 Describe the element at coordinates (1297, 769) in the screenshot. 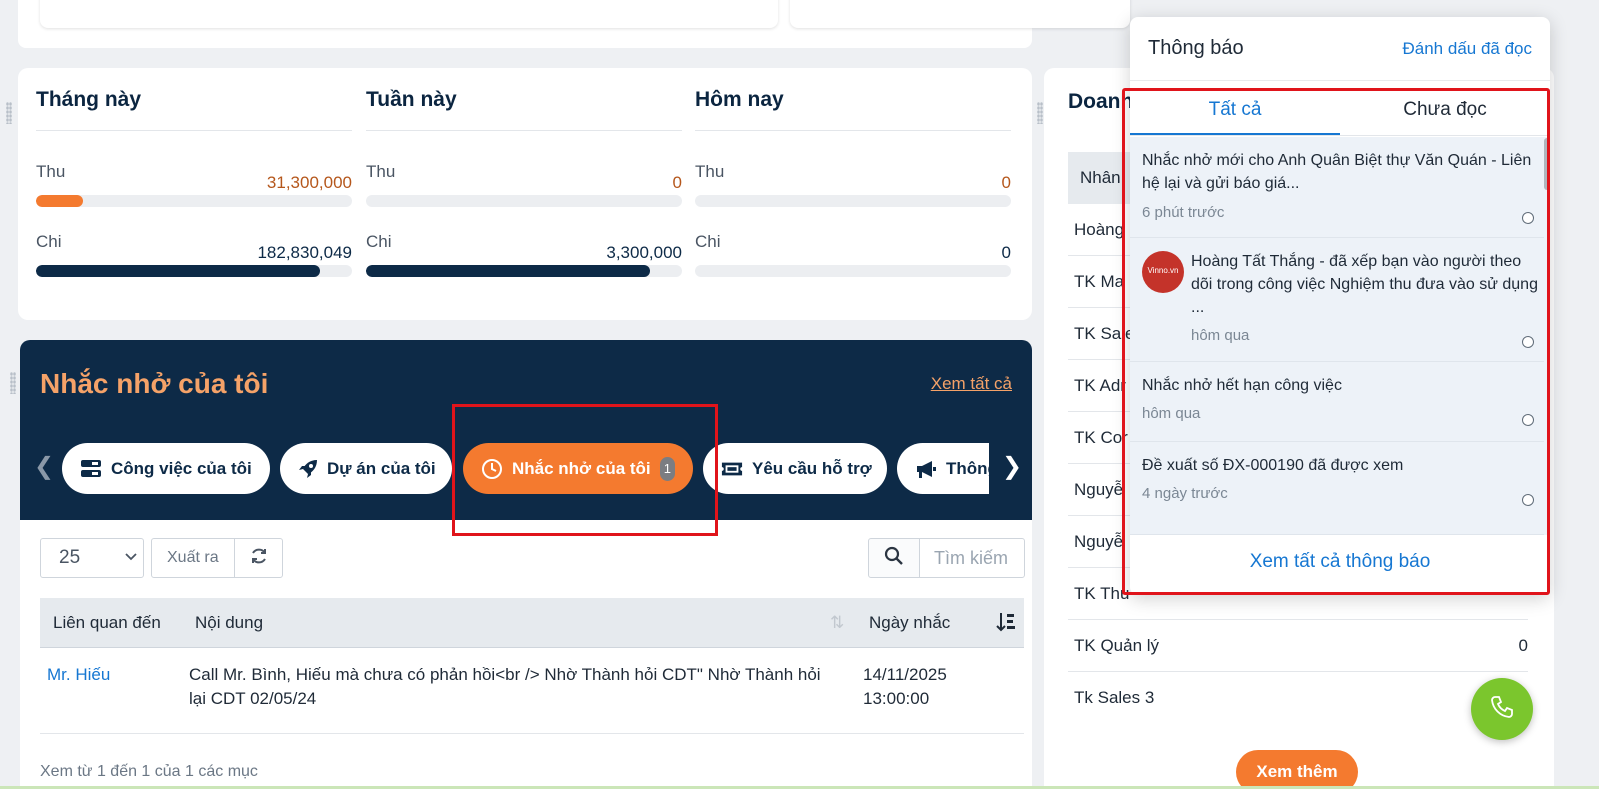

I see `view-more-button: Xem thêm` at that location.